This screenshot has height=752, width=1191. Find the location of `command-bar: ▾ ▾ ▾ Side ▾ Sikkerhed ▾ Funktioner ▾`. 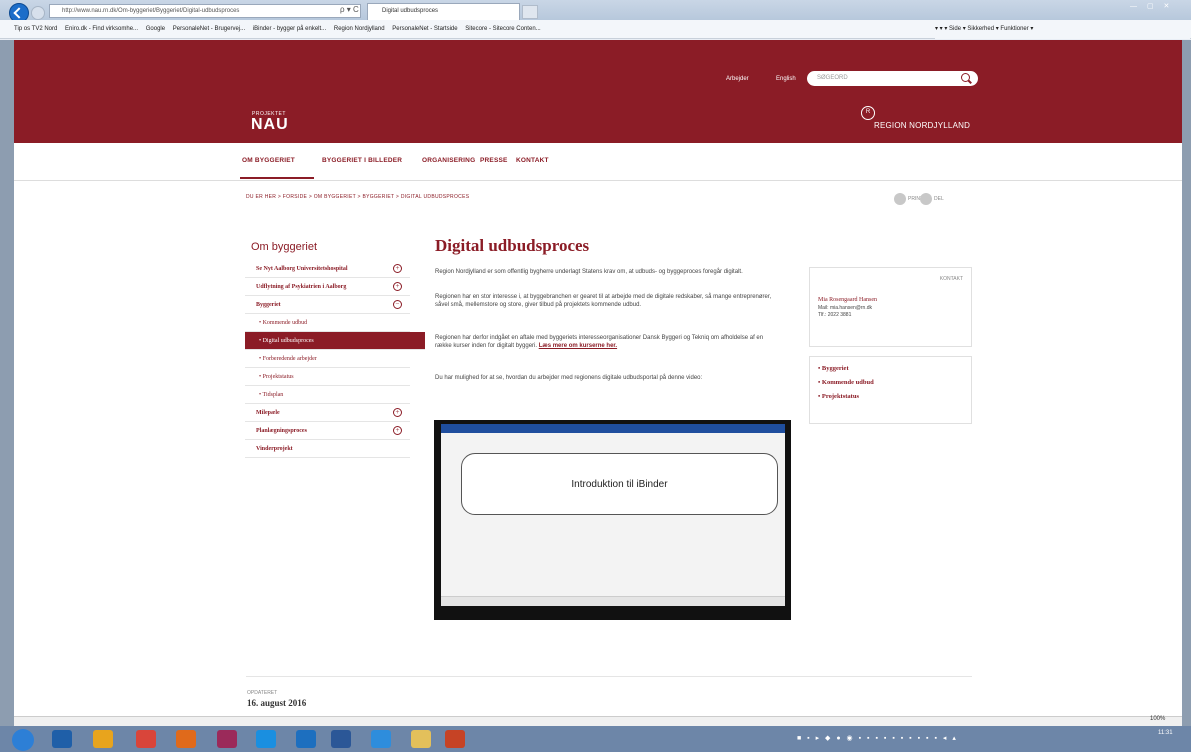

command-bar: ▾ ▾ ▾ Side ▾ Sikkerhed ▾ Funktioner ▾ is located at coordinates (1062, 29).